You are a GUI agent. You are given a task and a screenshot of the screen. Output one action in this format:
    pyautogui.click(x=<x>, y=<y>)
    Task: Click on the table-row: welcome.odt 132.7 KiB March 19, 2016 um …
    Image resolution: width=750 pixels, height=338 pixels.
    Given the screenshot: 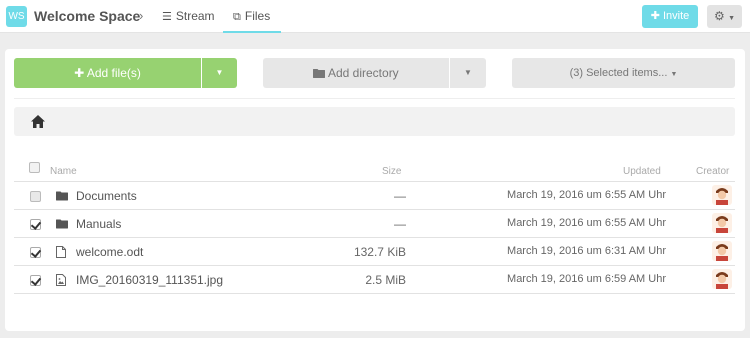 What is the action you would take?
    pyautogui.click(x=374, y=251)
    